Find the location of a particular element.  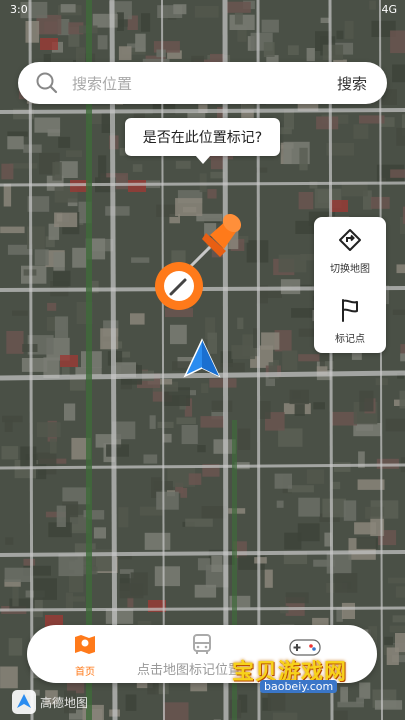

switch-map-icon is located at coordinates (350, 240).